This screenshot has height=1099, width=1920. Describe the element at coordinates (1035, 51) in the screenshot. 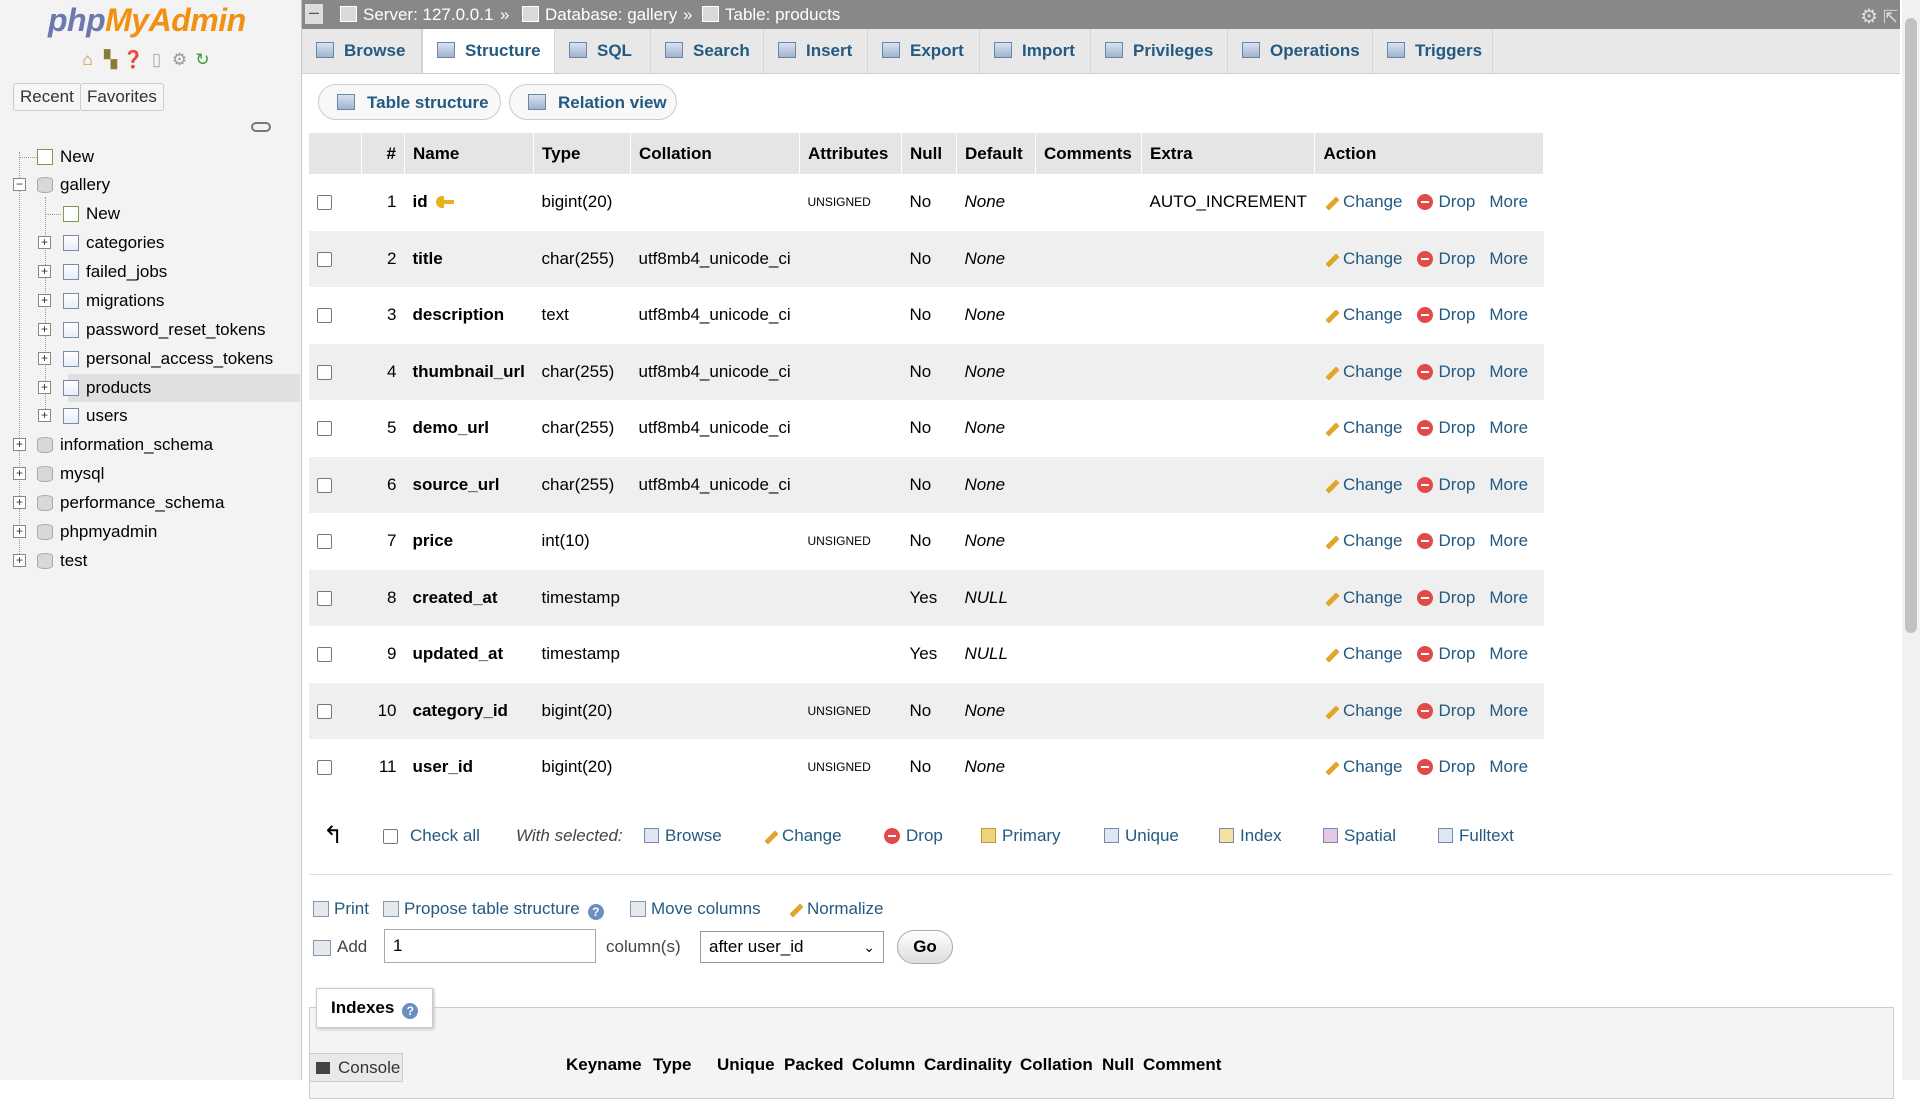

I see `tab-import: Import` at that location.